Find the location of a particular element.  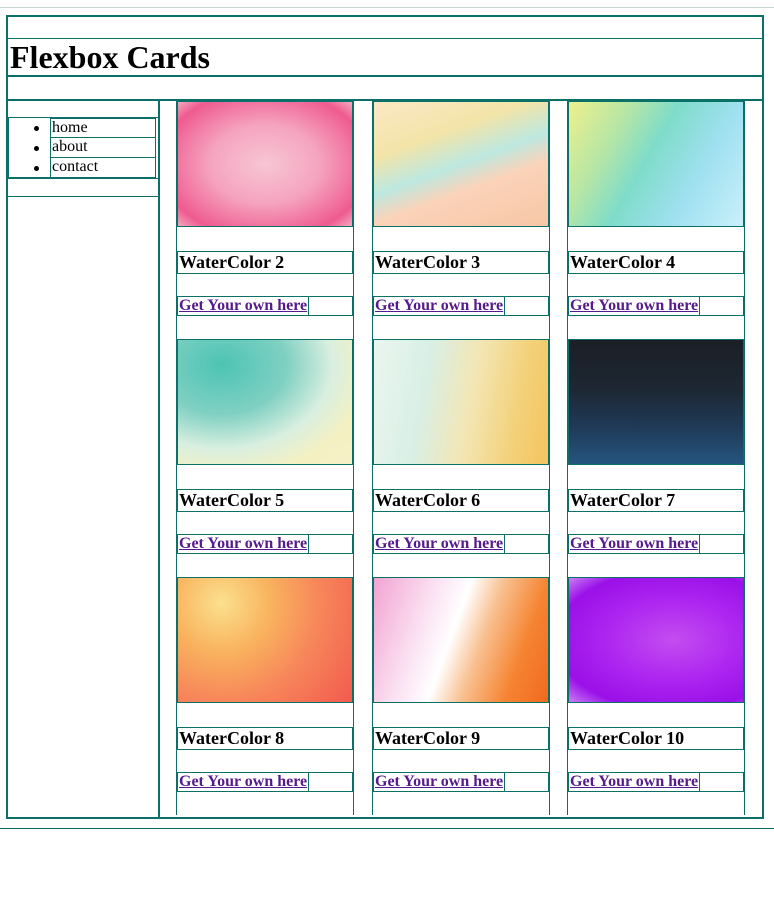

nav-link-contact: contact is located at coordinates (103, 168).